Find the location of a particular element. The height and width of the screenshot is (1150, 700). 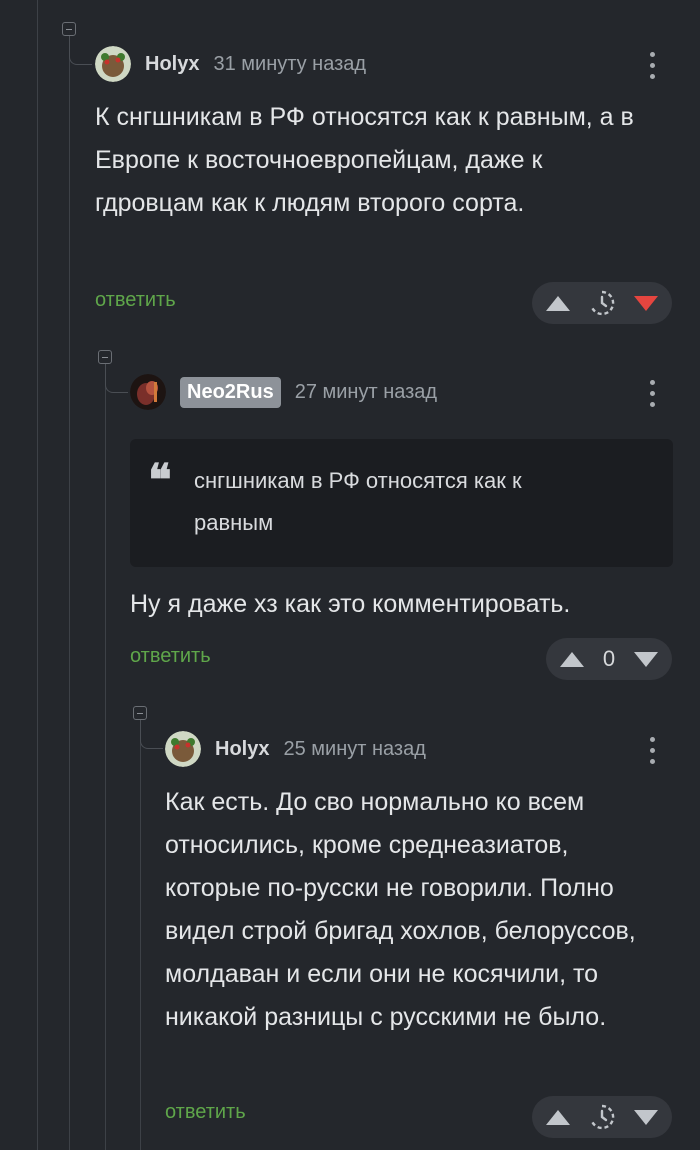

timestamp: 31 минуту назад is located at coordinates (290, 63).